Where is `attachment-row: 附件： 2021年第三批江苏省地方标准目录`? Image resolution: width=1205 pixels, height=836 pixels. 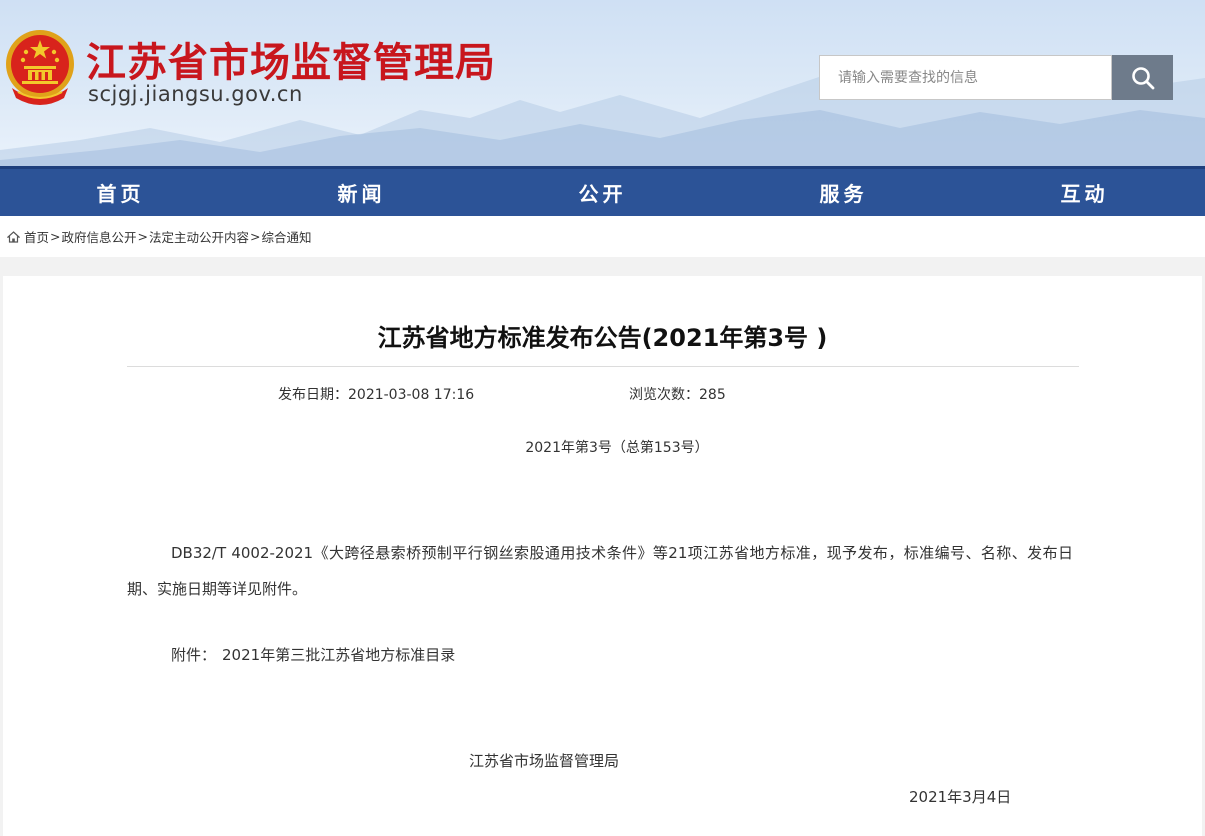
attachment-row: 附件： 2021年第三批江苏省地方标准目录 is located at coordinates (313, 654).